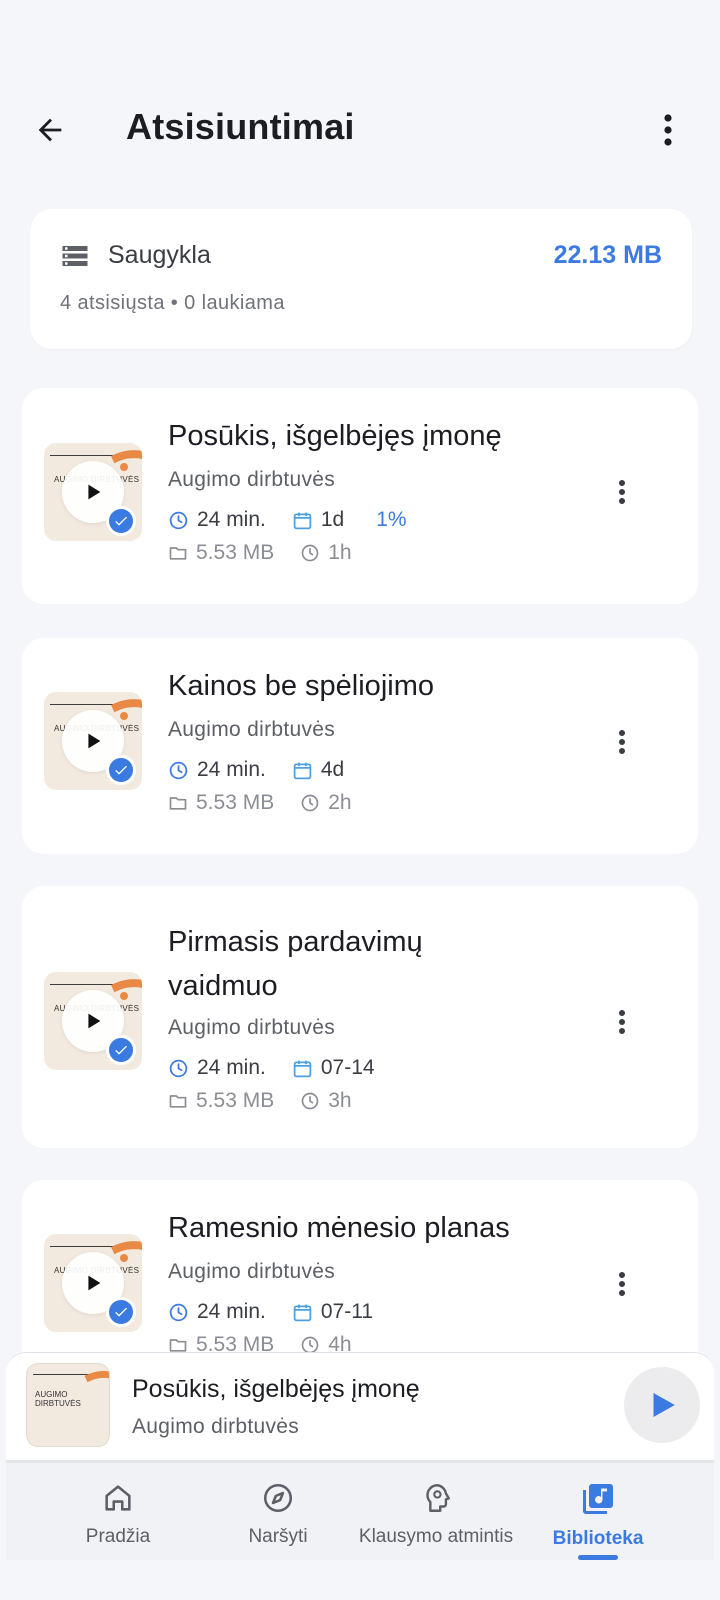 The image size is (720, 1600). Describe the element at coordinates (598, 1538) in the screenshot. I see `nav-label-library: Biblioteka` at that location.